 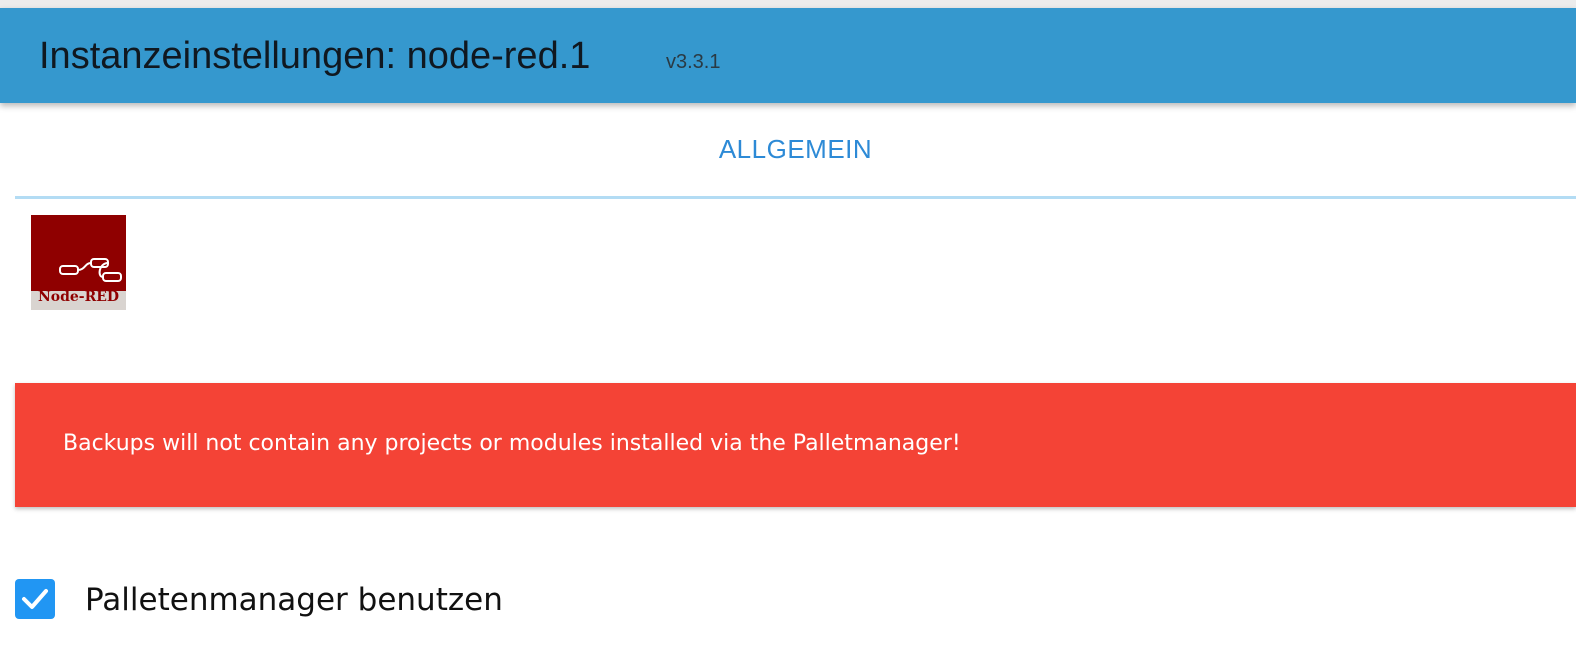 I want to click on logo-label: Node-RED, so click(x=78, y=297).